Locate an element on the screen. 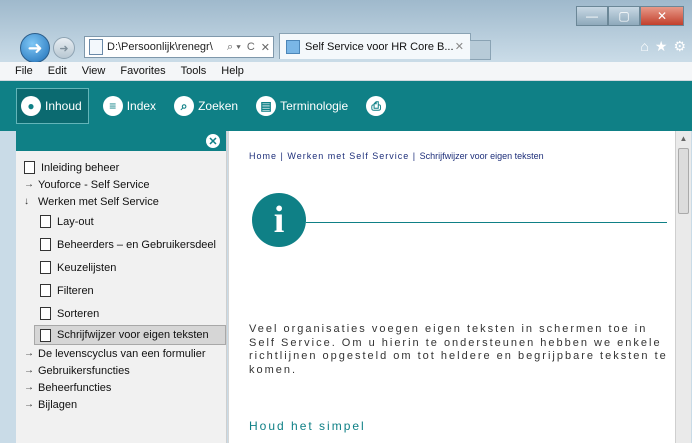  tree-item-werken-met-self-service: ↓ Werken met Self Service is located at coordinates (121, 201).